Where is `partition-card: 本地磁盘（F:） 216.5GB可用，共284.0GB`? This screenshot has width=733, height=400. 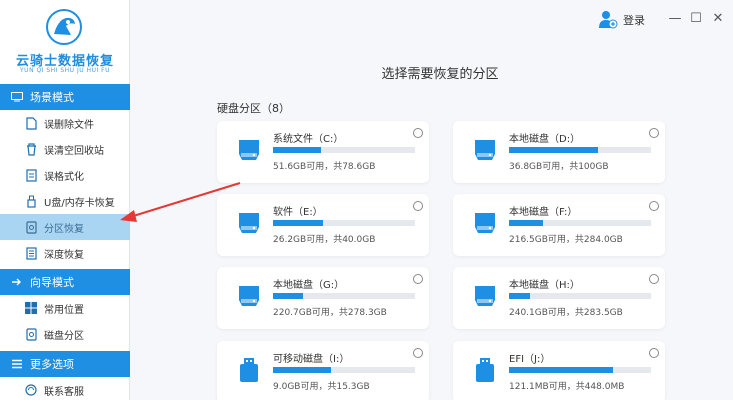 partition-card: 本地磁盘（F:） 216.5GB可用，共284.0GB is located at coordinates (559, 225).